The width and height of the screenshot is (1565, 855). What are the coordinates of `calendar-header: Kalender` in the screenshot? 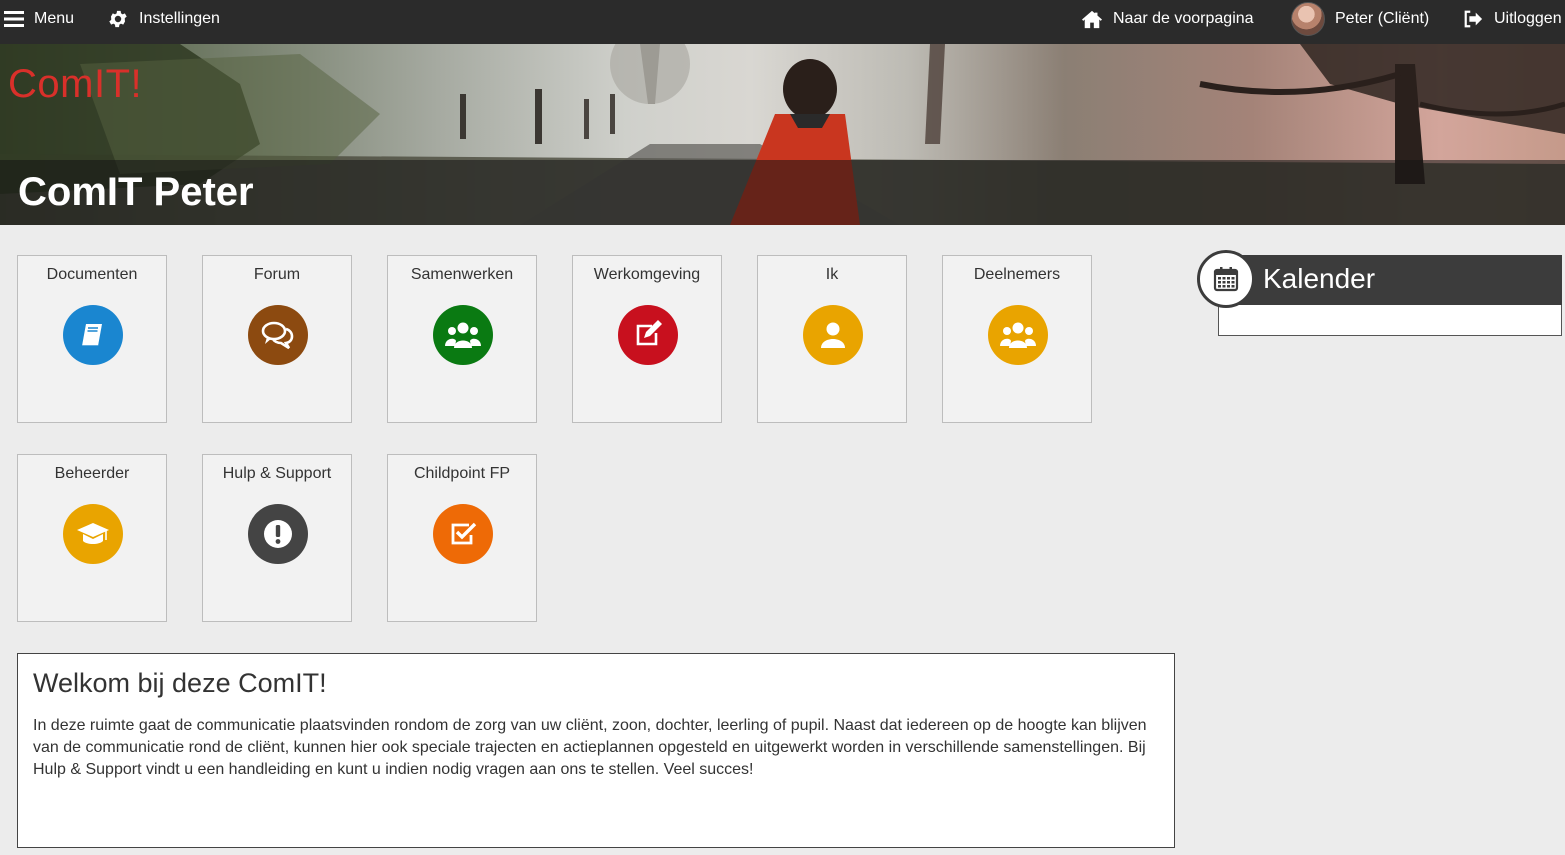 It's located at (1390, 280).